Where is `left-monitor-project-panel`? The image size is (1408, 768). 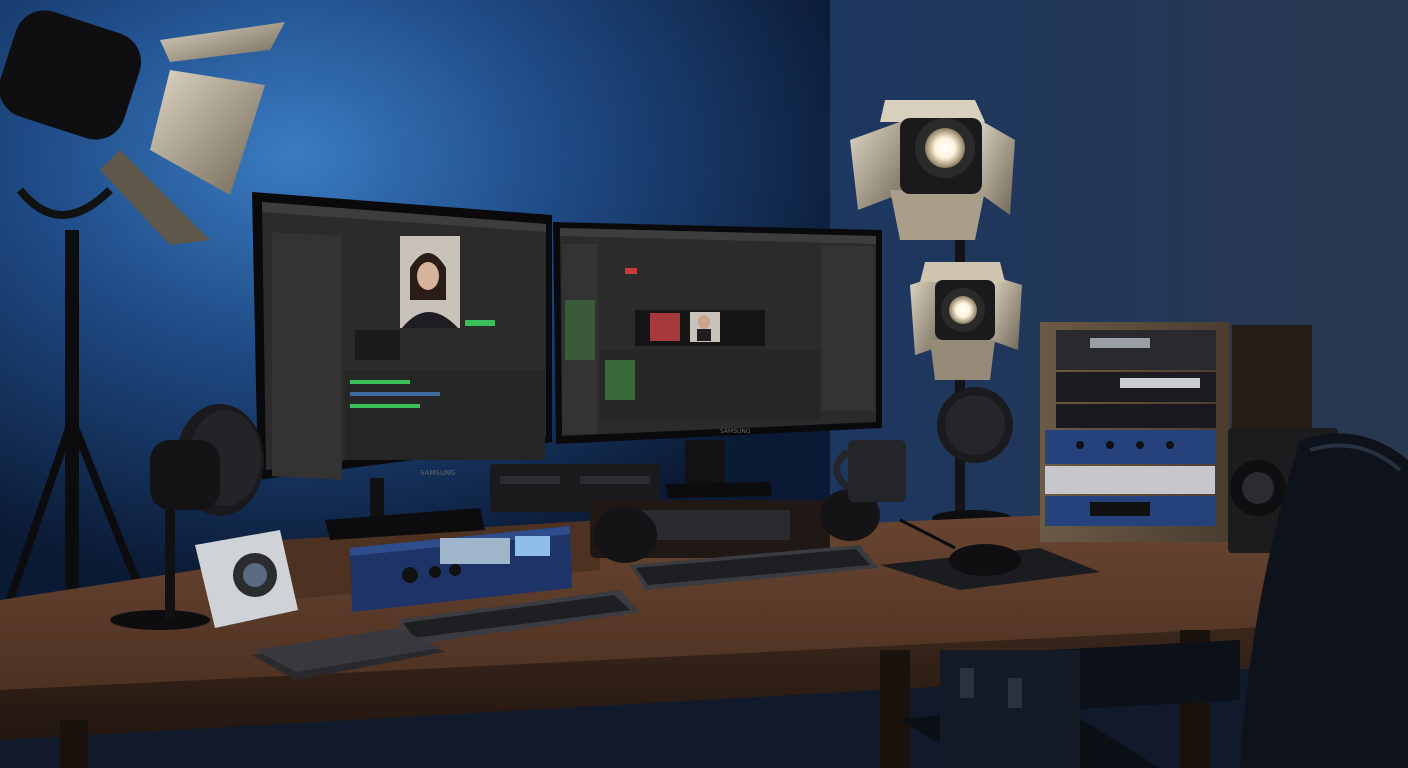 left-monitor-project-panel is located at coordinates (307, 356).